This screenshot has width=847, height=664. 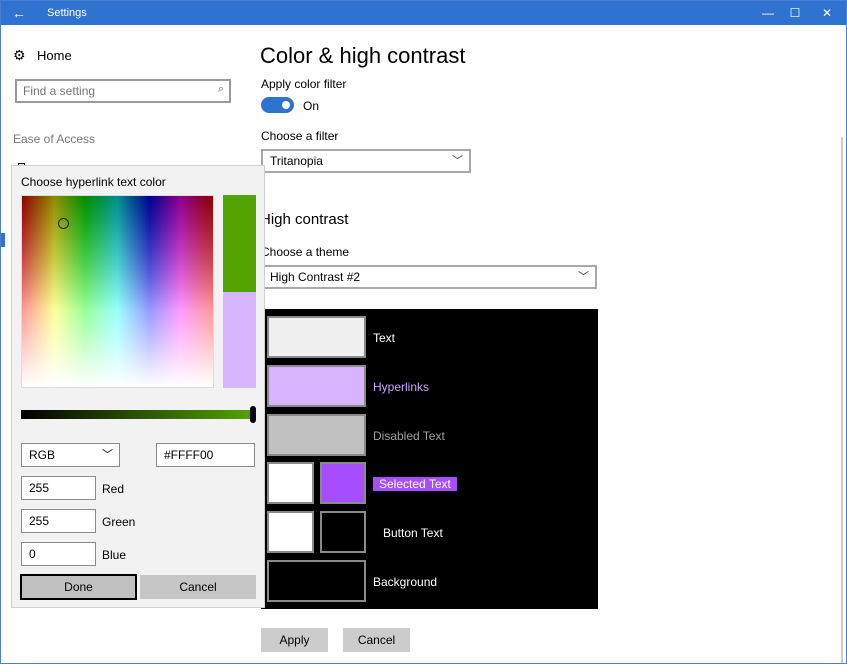 What do you see at coordinates (316, 337) in the screenshot?
I see `text-color-swatch` at bounding box center [316, 337].